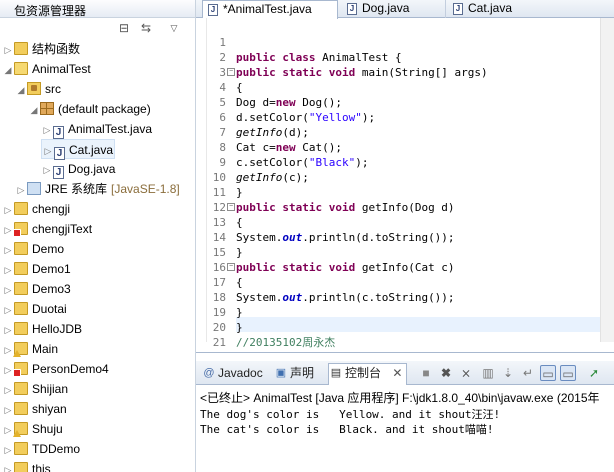 The width and height of the screenshot is (614, 472). I want to click on tree-item: ▷ J Dog.java, so click(78, 169).